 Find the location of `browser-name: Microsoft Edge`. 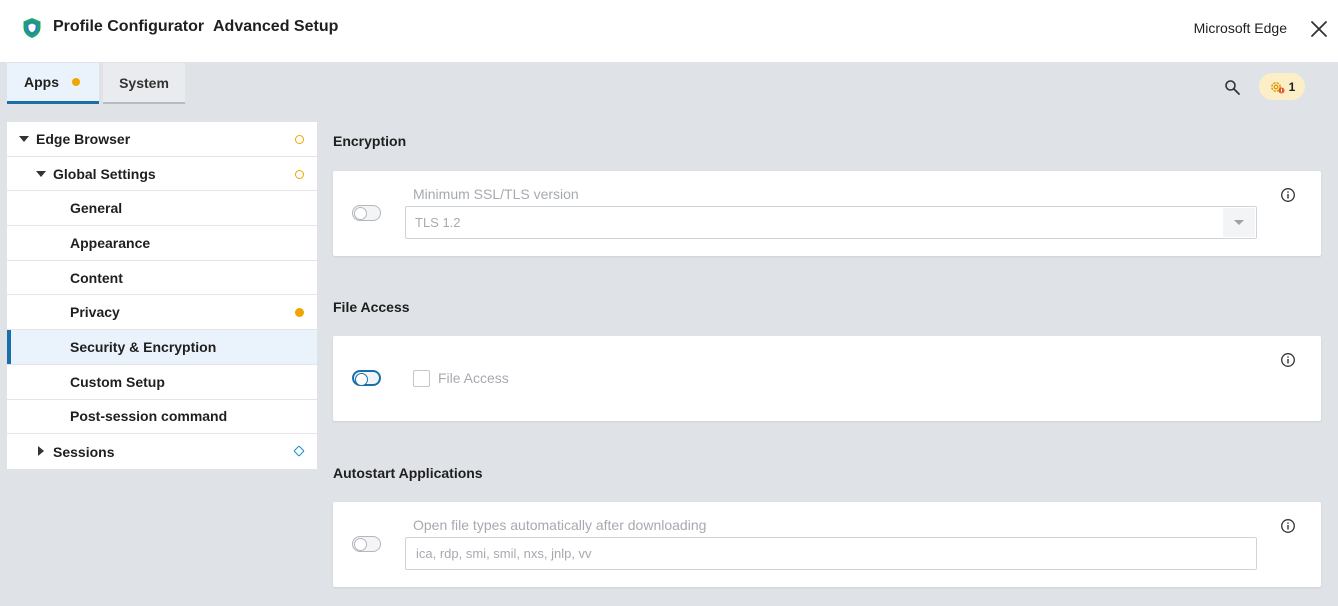

browser-name: Microsoft Edge is located at coordinates (1240, 28).